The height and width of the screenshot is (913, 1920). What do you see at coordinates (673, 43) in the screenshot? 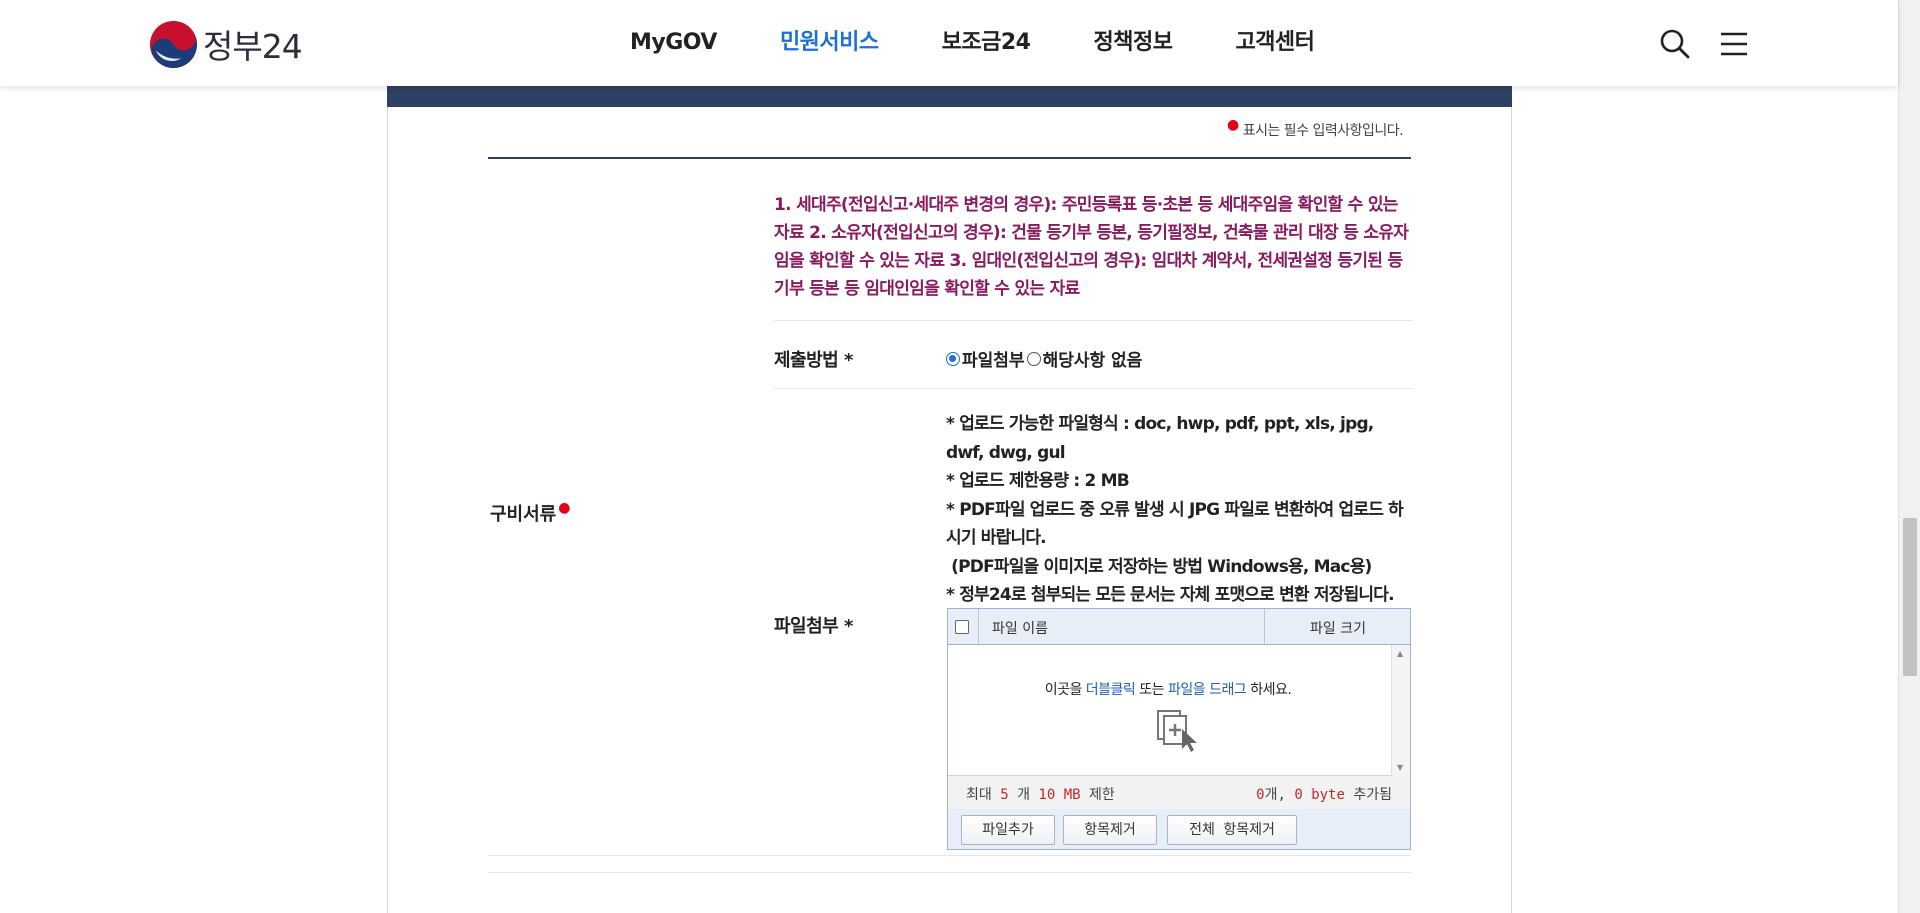
I see `nav-mygov: MyGOV` at bounding box center [673, 43].